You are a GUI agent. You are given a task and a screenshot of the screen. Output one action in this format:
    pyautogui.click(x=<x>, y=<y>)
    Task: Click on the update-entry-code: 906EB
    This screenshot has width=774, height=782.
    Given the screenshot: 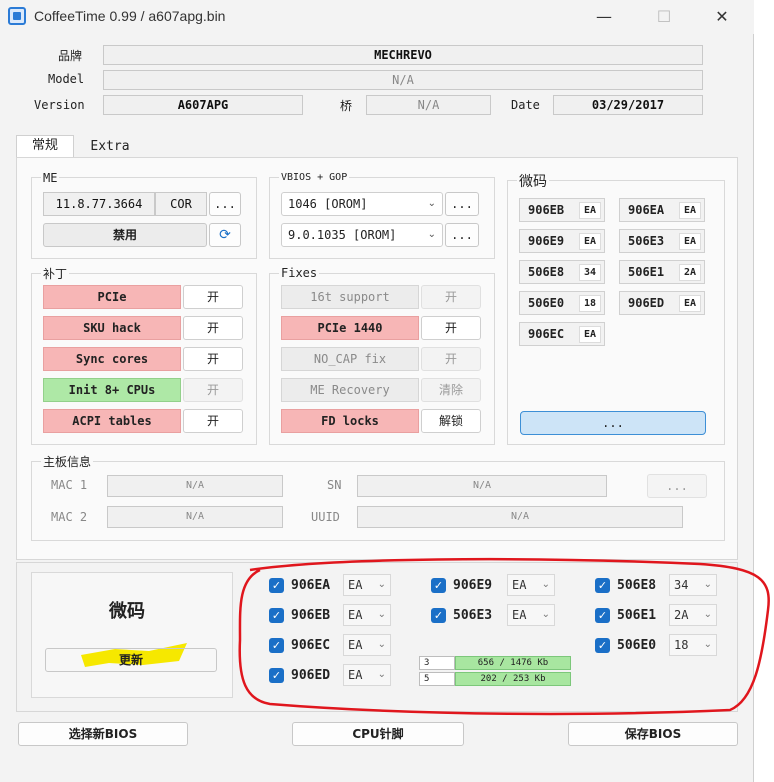 What is the action you would take?
    pyautogui.click(x=311, y=615)
    